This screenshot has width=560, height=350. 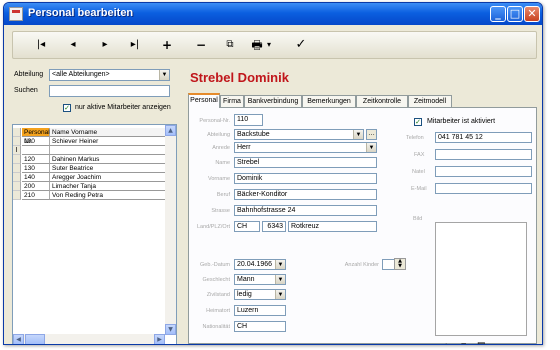 I want to click on geburtsdatum-value: 20.04.1966, so click(x=255, y=264).